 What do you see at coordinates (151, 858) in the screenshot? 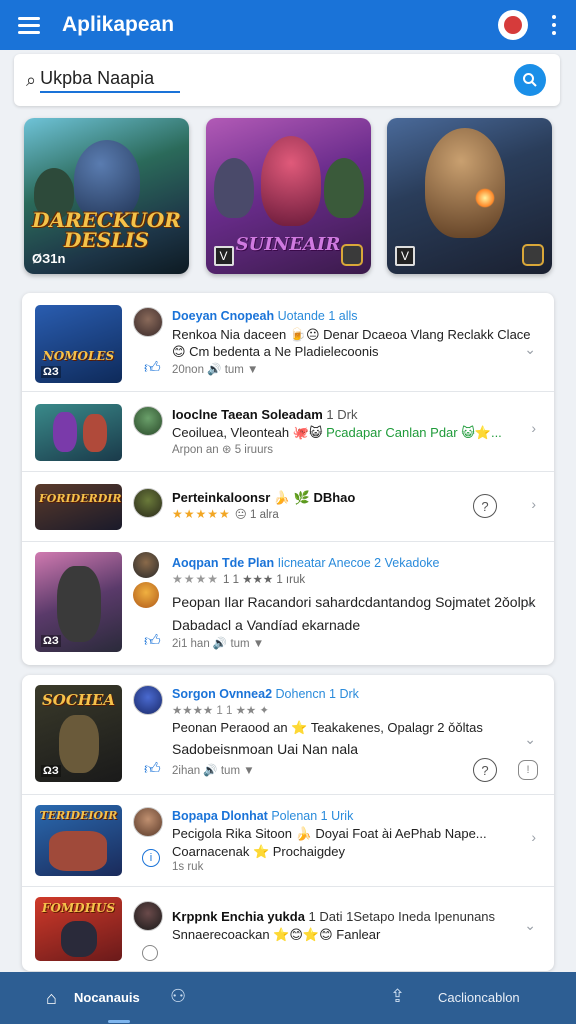
I see `info-icon: i` at bounding box center [151, 858].